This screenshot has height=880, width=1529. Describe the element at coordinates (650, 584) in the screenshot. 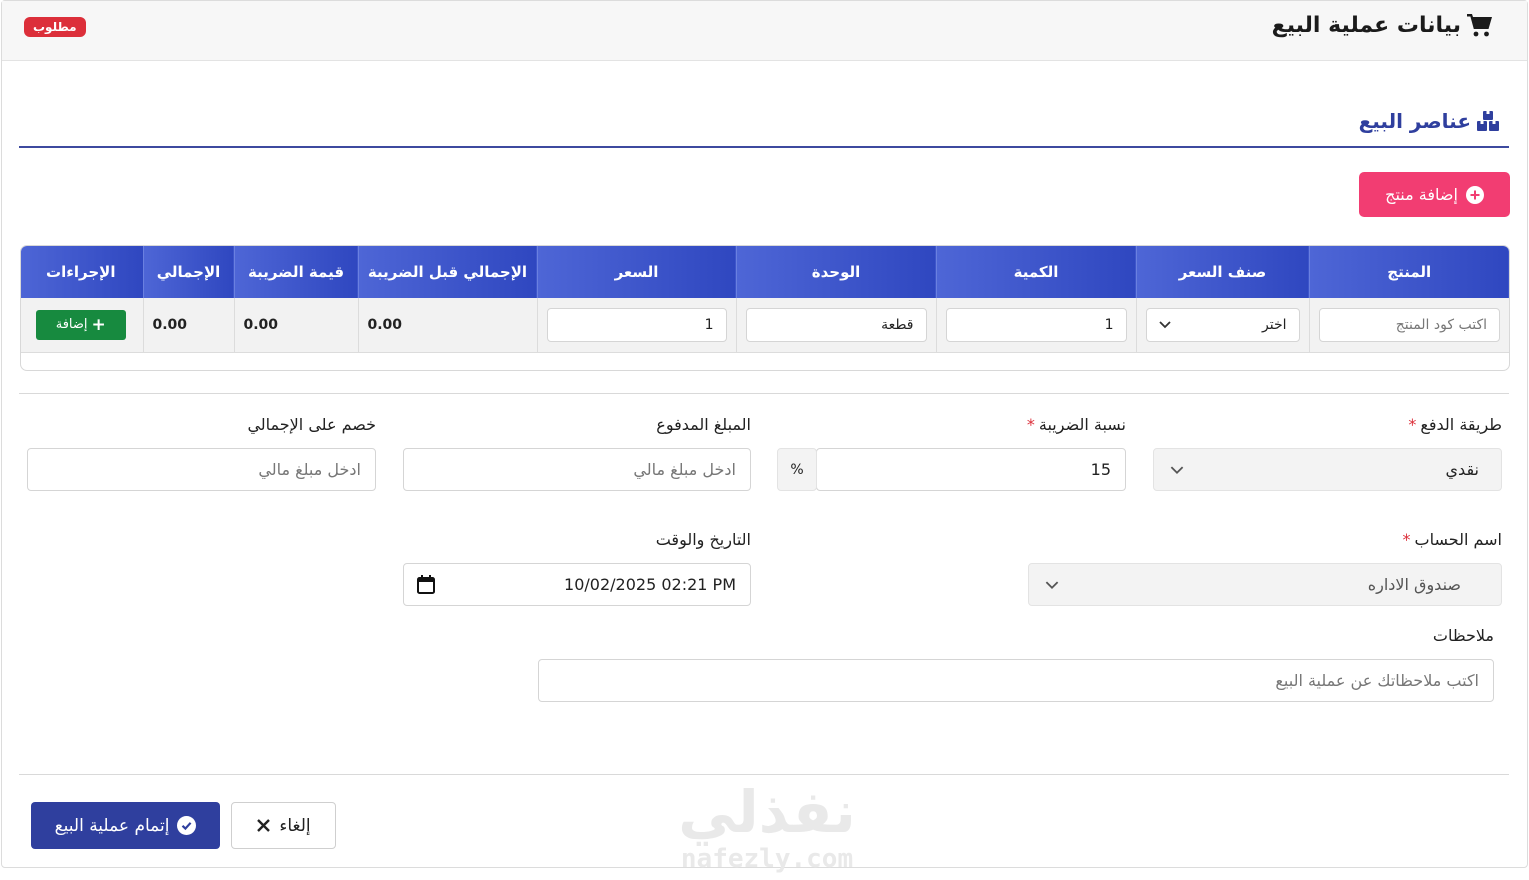

I see `datetime-value: 10/02/2025 02:21 PM` at that location.